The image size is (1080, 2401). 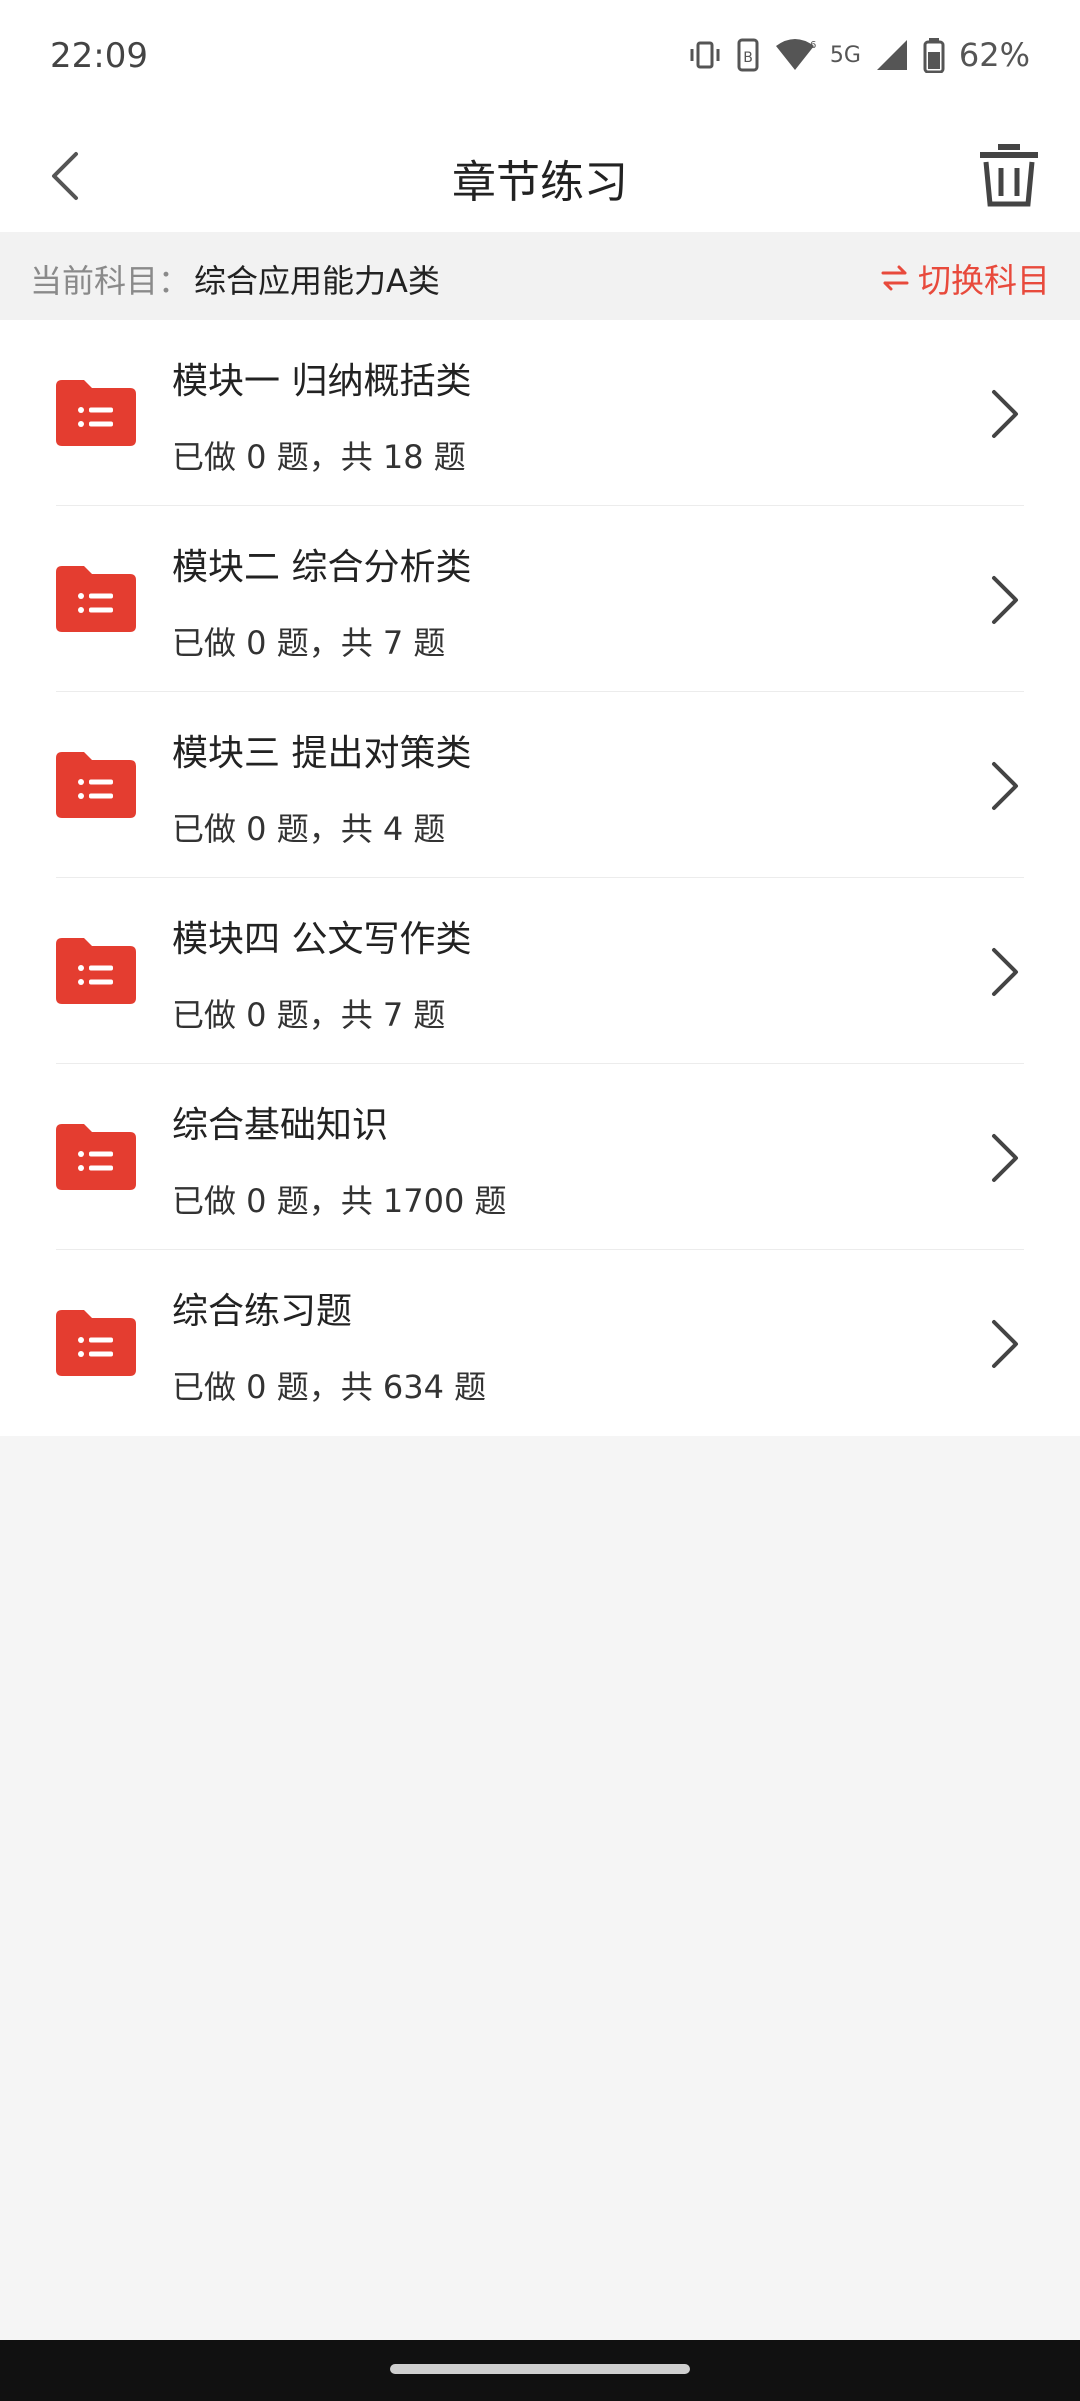 I want to click on wifi-icon: 6, so click(x=795, y=54).